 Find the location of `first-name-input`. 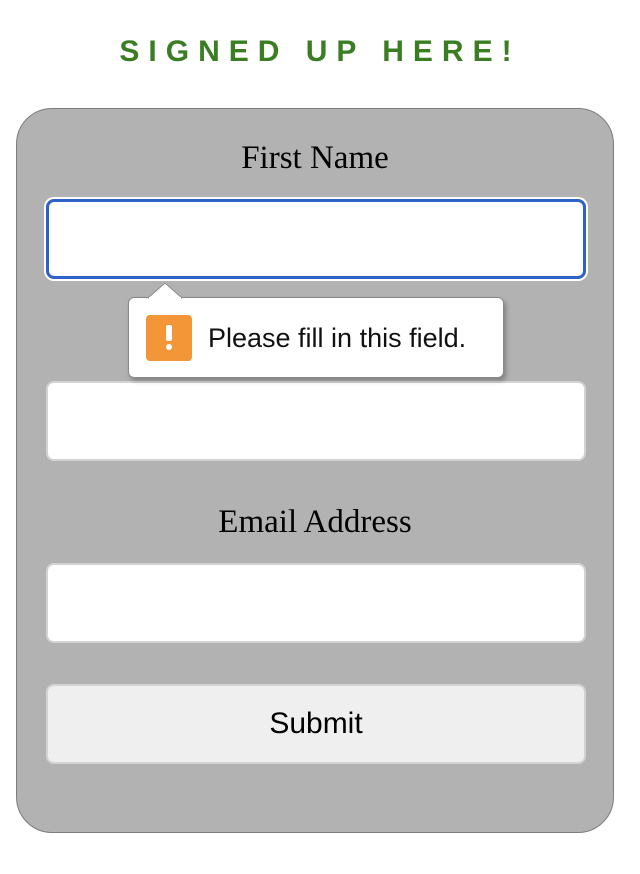

first-name-input is located at coordinates (316, 239).